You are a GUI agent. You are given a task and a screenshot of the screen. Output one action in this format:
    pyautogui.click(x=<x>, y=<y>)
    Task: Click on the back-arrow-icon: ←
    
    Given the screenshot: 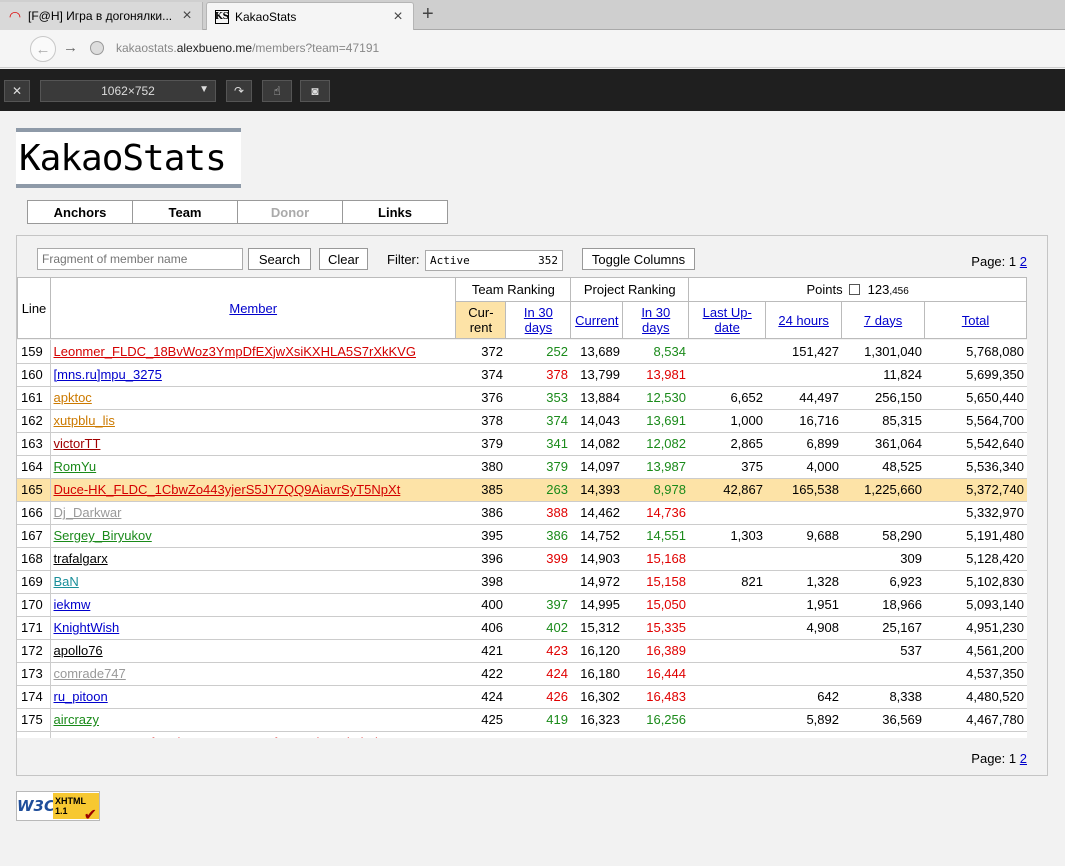 What is the action you would take?
    pyautogui.click(x=43, y=49)
    